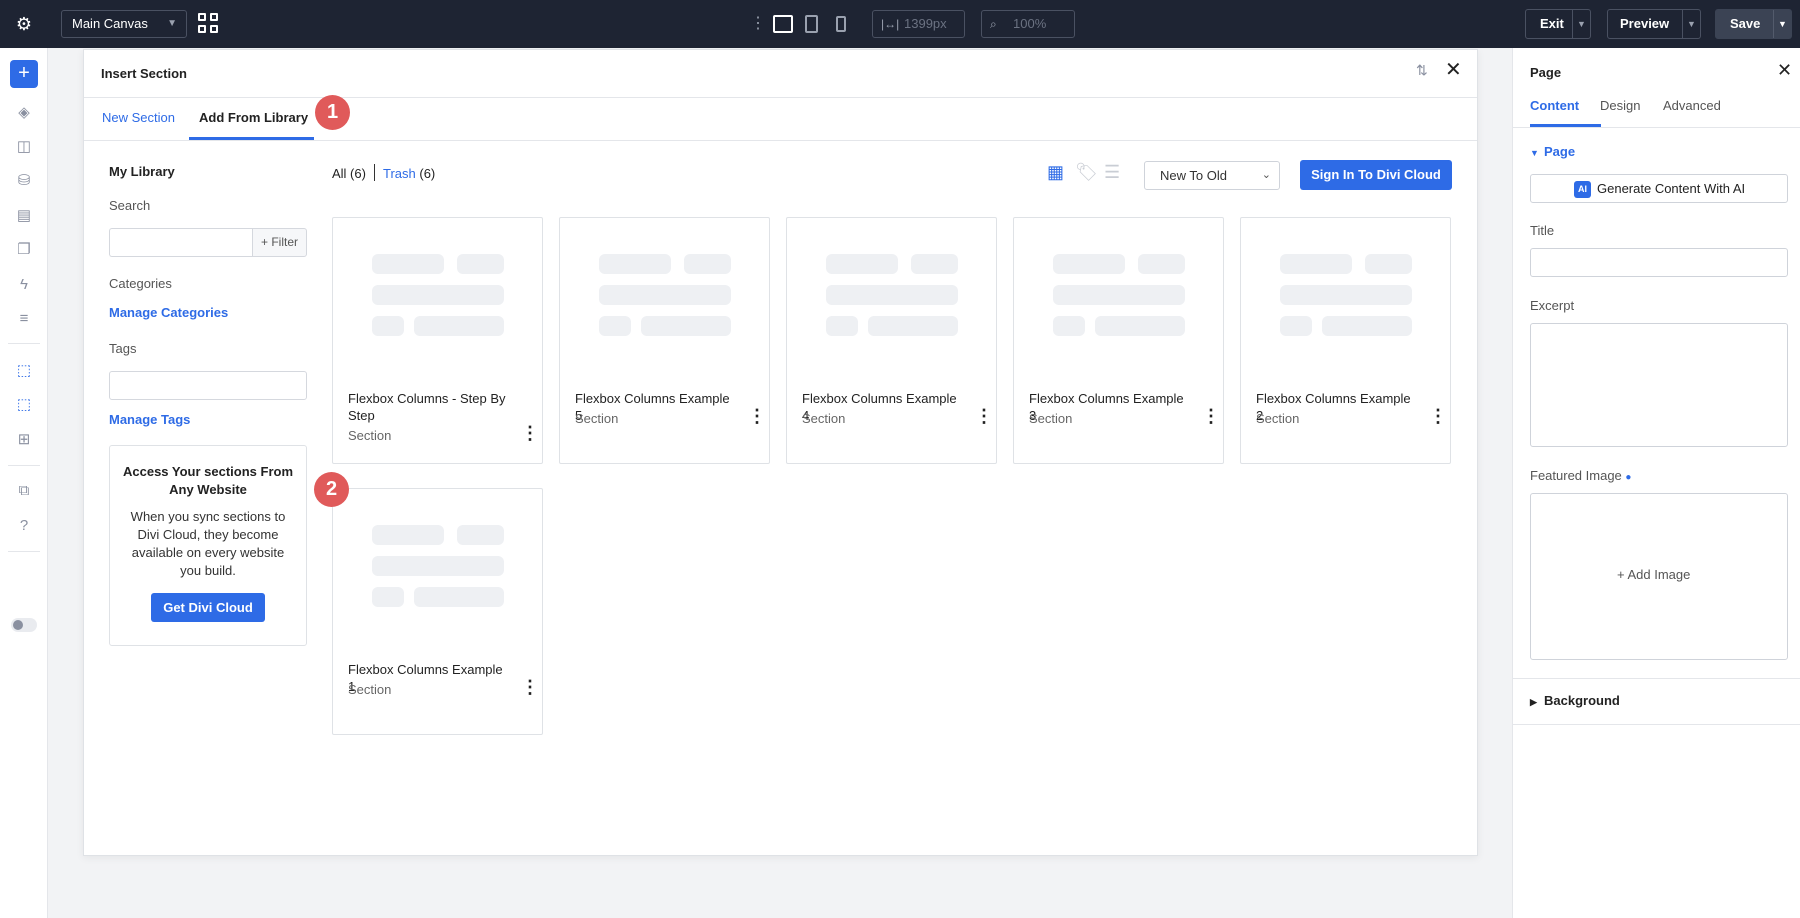 This screenshot has height=918, width=1800. What do you see at coordinates (208, 480) in the screenshot?
I see `promo-title: Access Your sections From Any Website` at bounding box center [208, 480].